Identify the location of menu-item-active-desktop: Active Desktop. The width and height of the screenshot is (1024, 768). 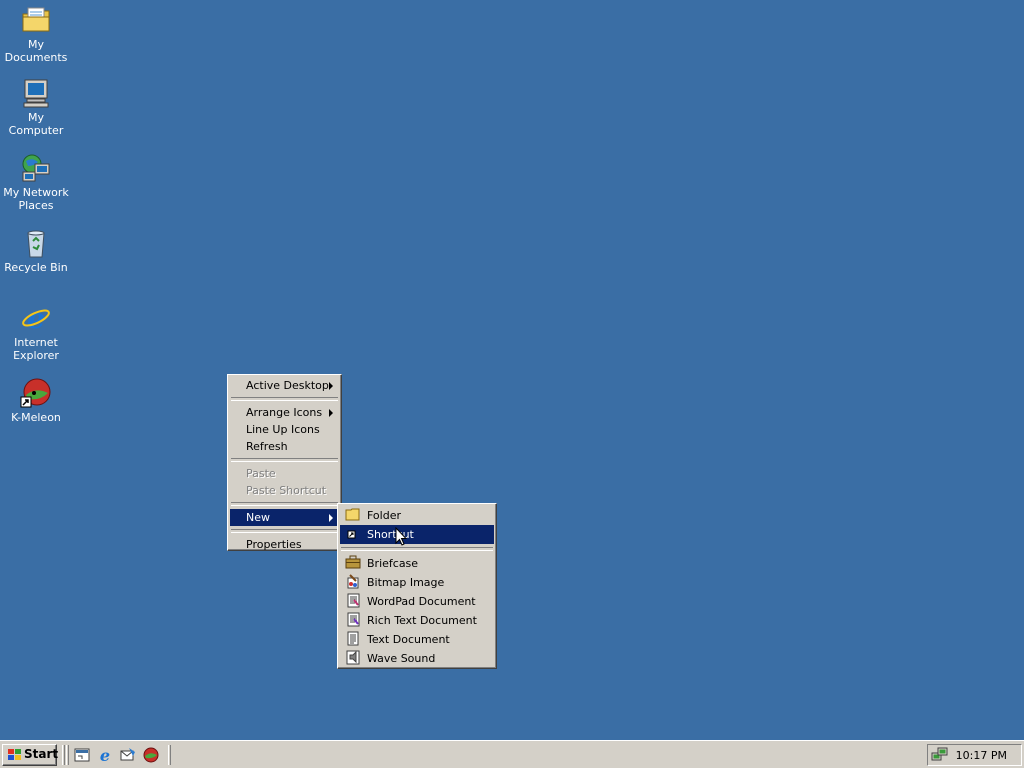
(284, 385).